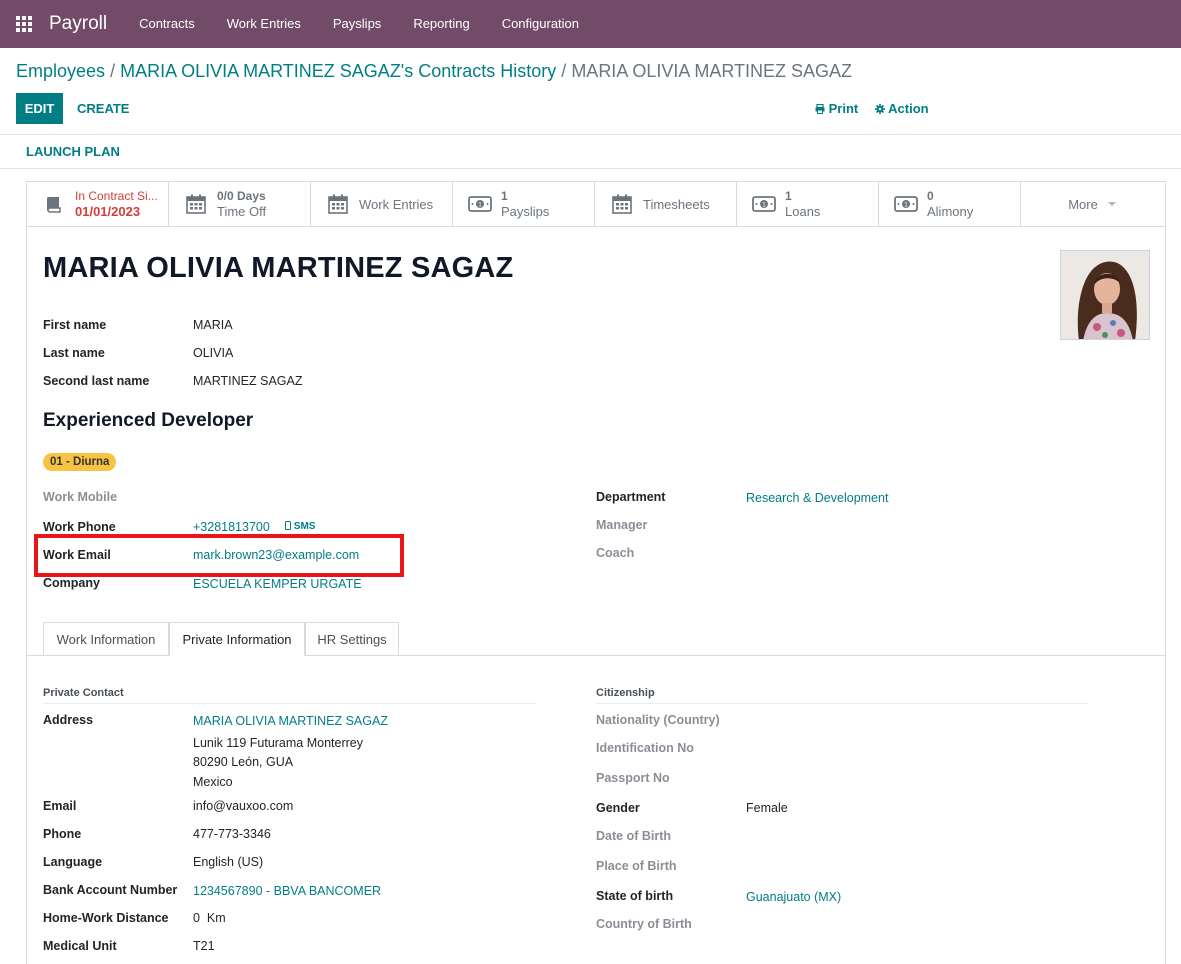  What do you see at coordinates (1111, 204) in the screenshot?
I see `chevron-down-icon` at bounding box center [1111, 204].